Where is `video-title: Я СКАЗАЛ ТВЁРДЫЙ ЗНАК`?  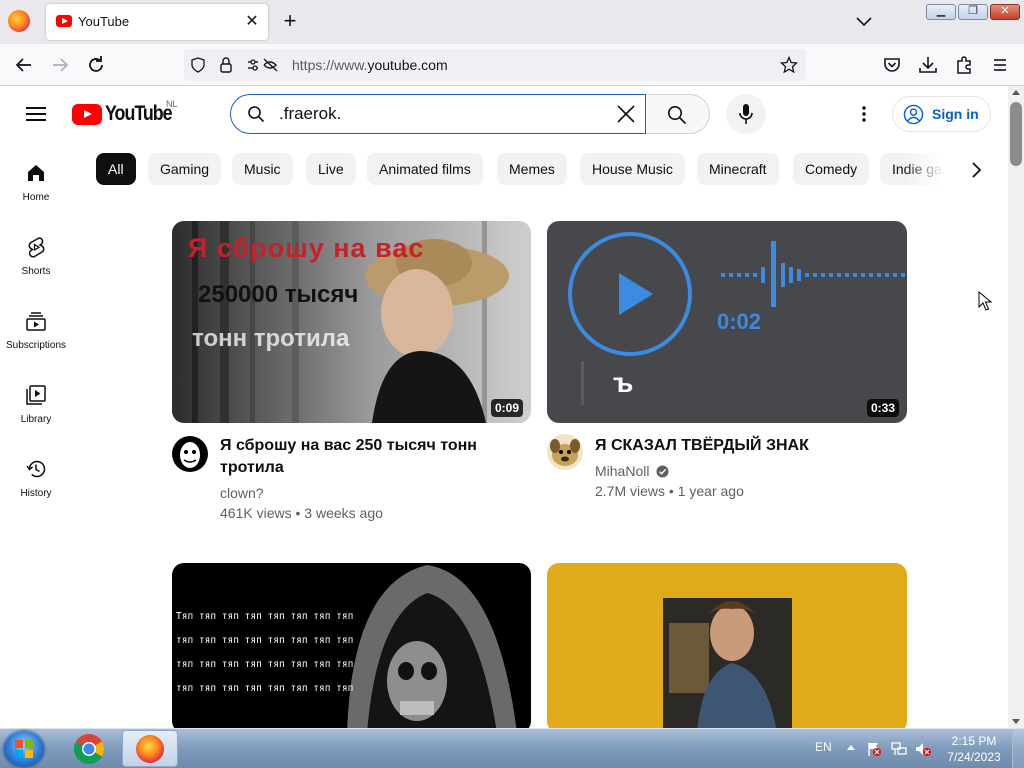 video-title: Я СКАЗАЛ ТВЁРДЫЙ ЗНАК is located at coordinates (702, 446).